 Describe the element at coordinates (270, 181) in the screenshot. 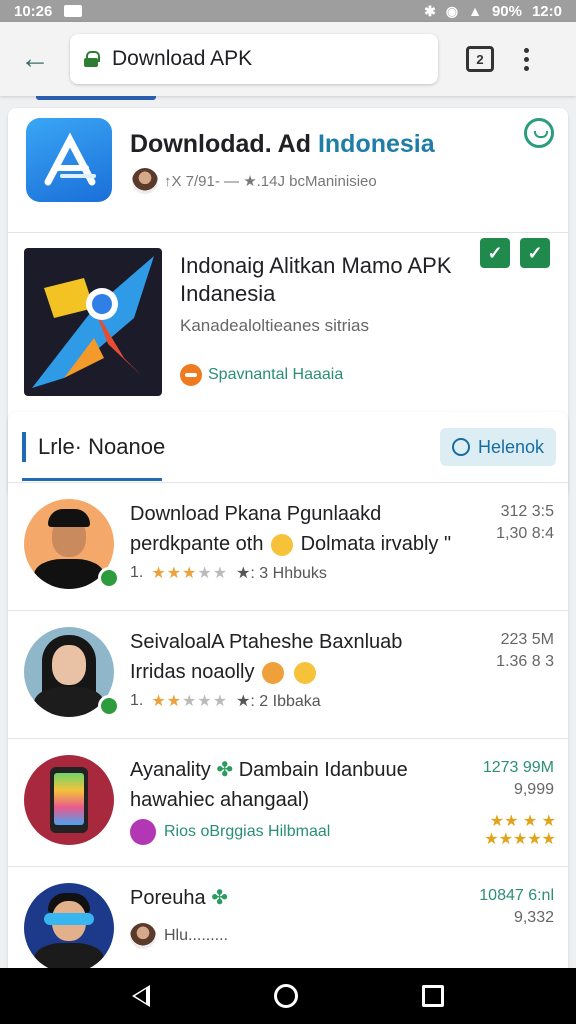

I see `featured-meta-text: ↑X 7/91‑ — ★.14J bcManinisieo` at that location.